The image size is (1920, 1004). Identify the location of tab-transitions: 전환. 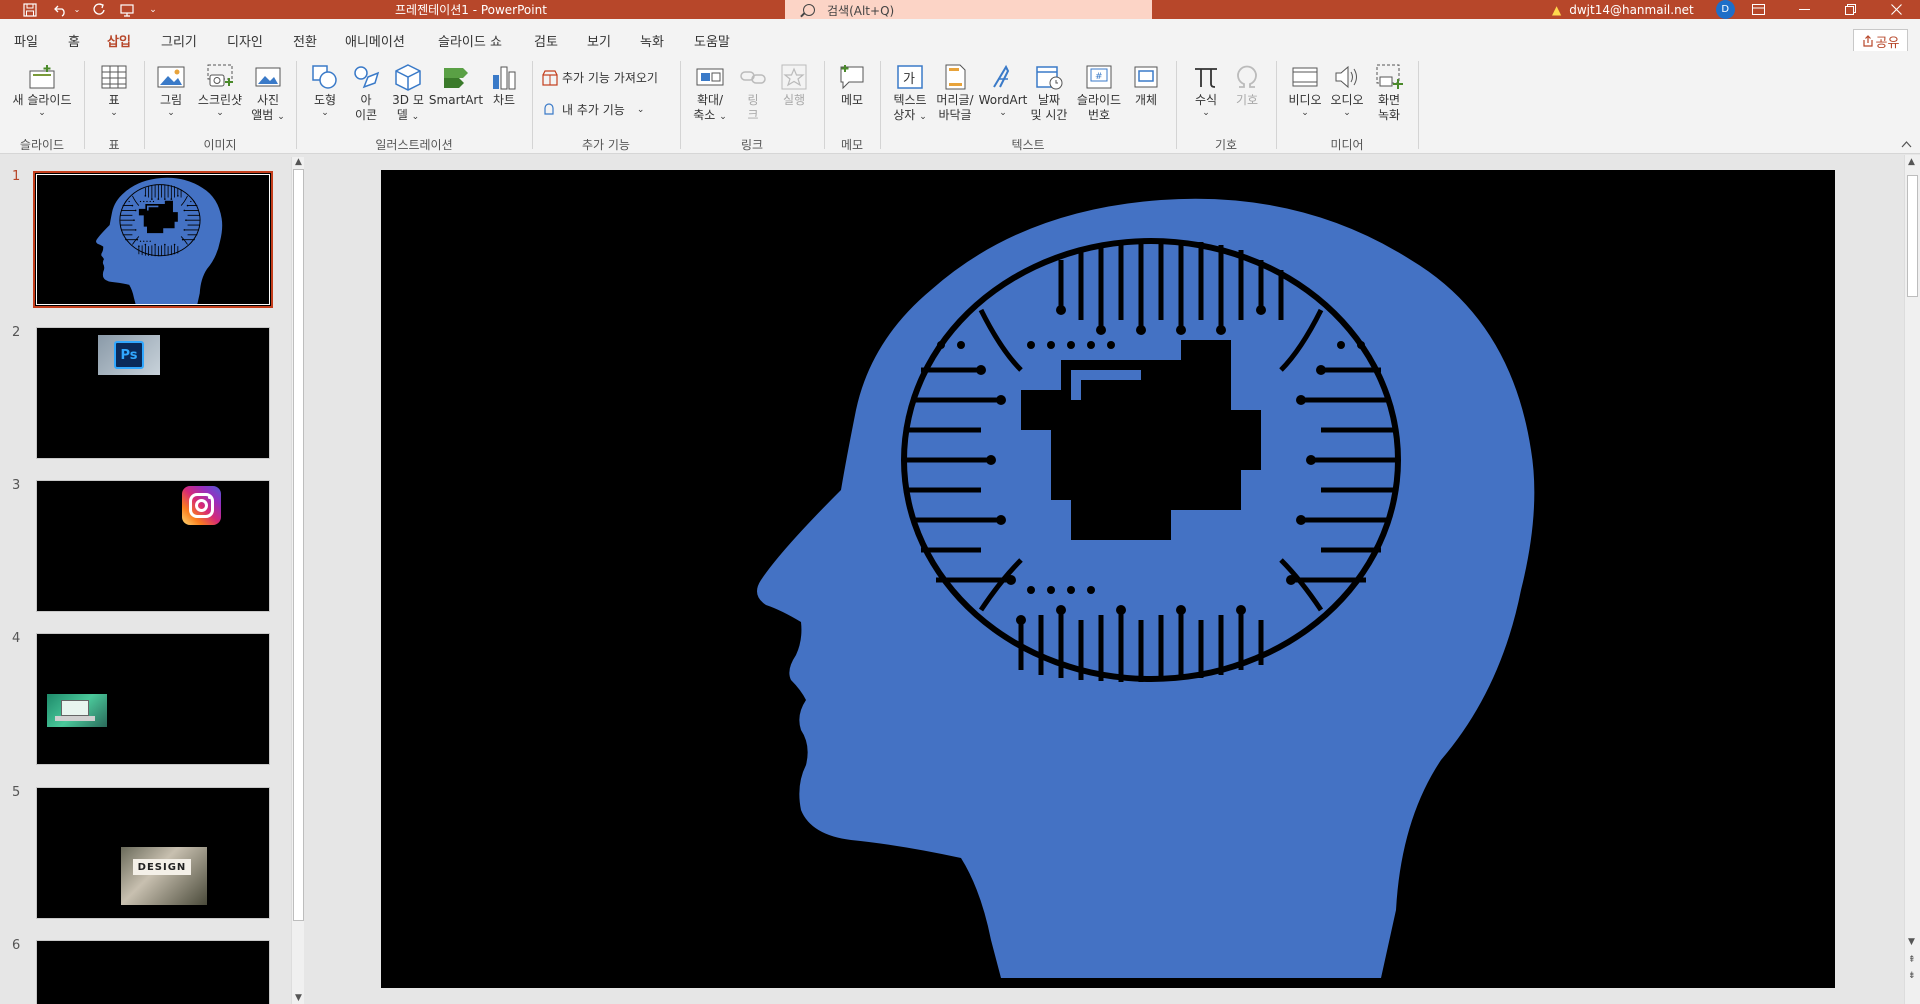
(305, 40).